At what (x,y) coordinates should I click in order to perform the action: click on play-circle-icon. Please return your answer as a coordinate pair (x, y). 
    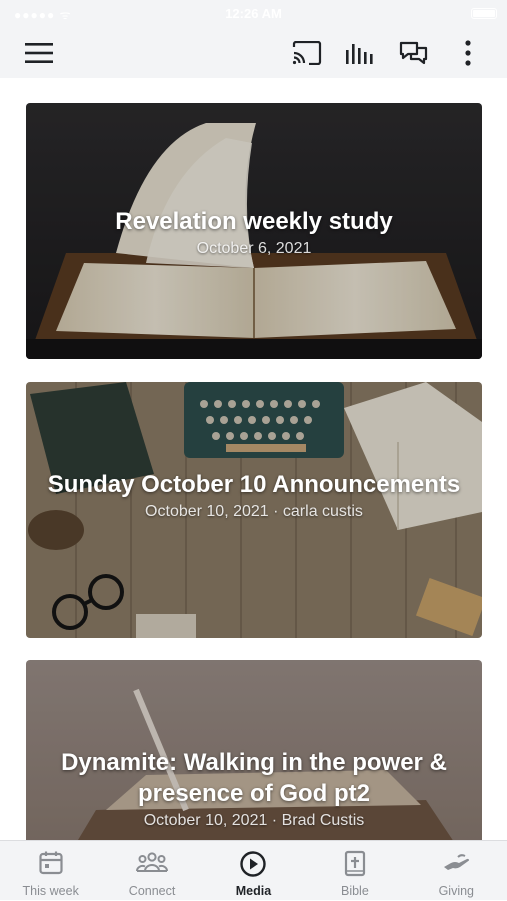
    Looking at the image, I should click on (253, 864).